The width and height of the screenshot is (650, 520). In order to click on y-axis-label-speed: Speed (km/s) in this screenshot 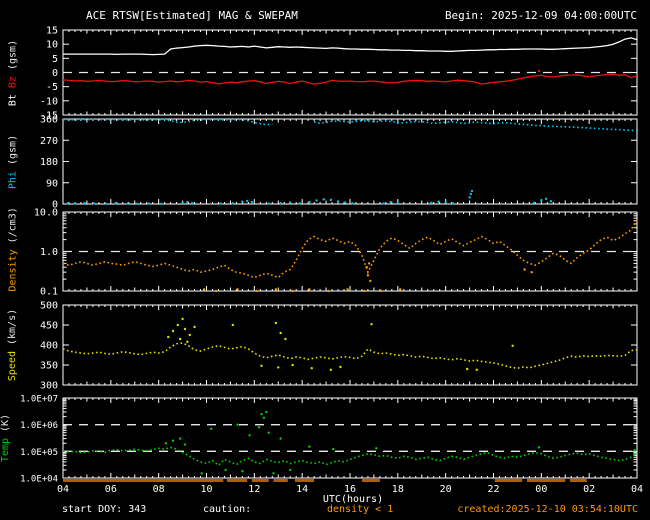, I will do `click(12, 345)`.